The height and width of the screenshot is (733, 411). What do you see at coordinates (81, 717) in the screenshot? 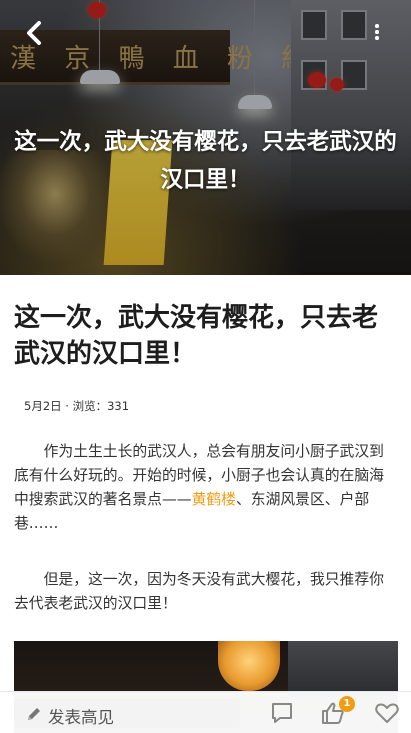
I see `comment-placeholder: 发表高见` at bounding box center [81, 717].